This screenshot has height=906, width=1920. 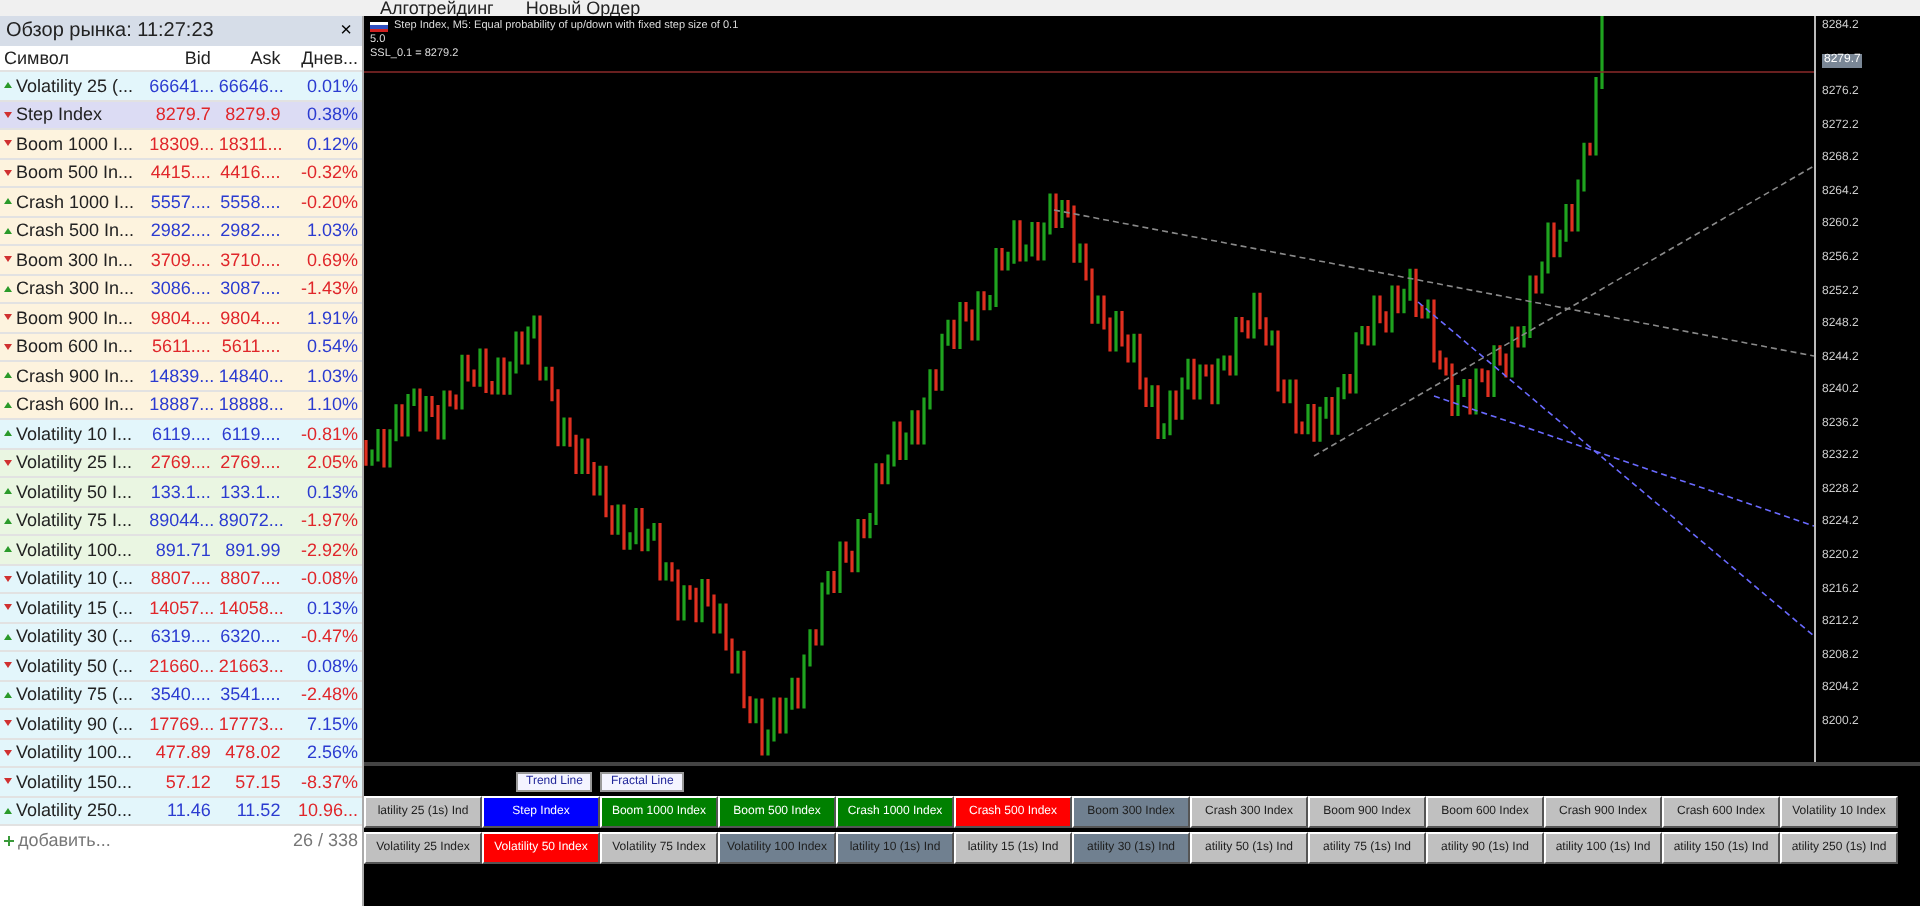 I want to click on change-cell-text: 1.91%, so click(x=332, y=317).